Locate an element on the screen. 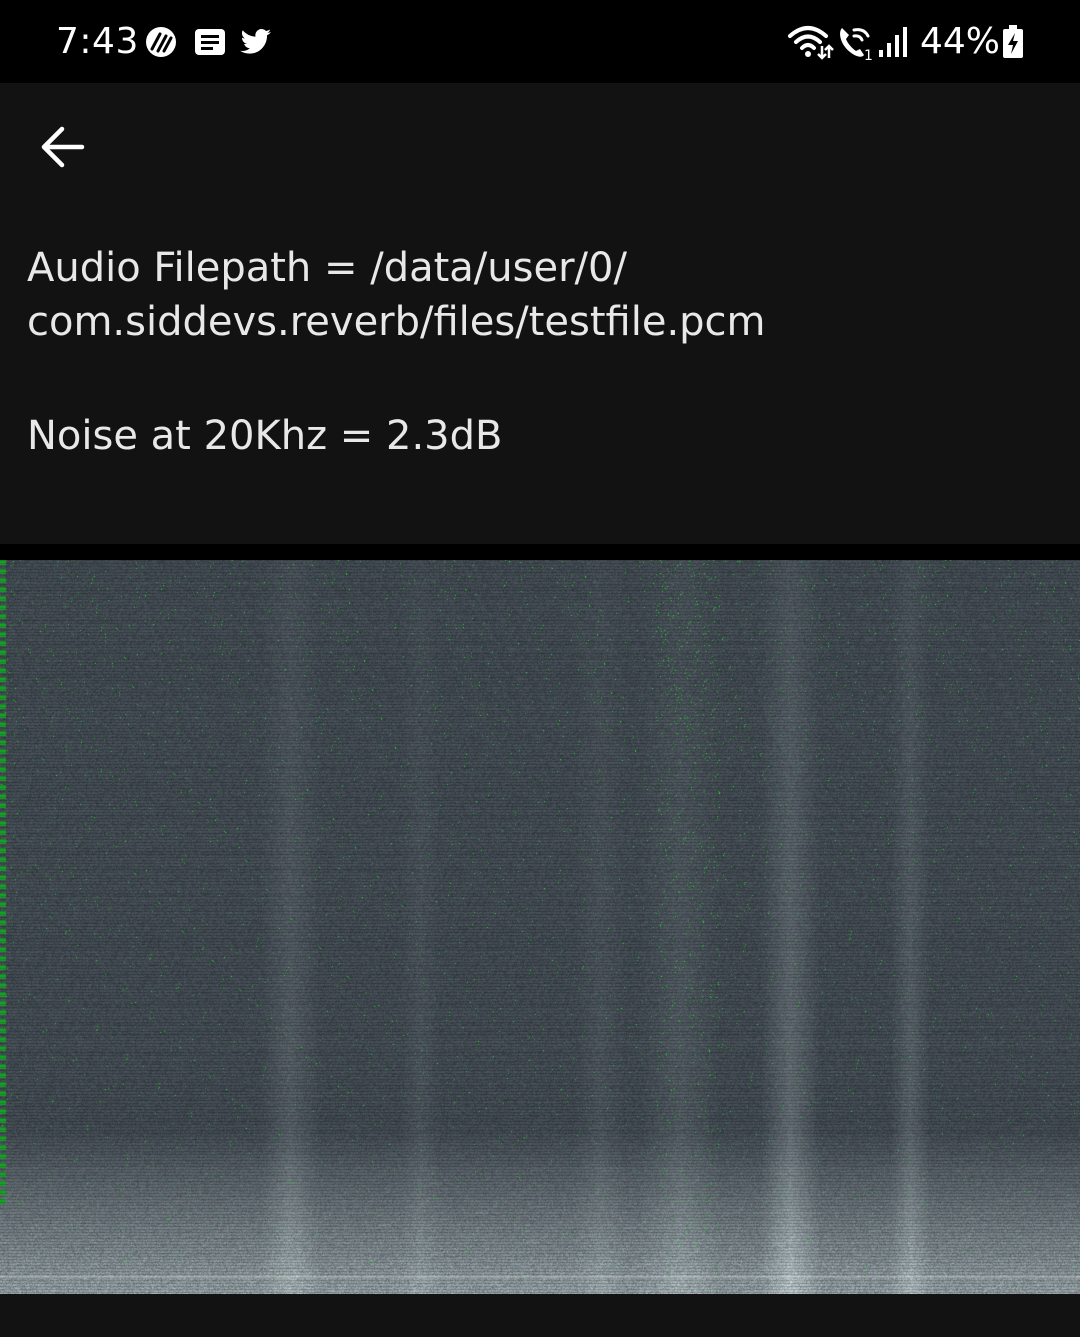  status-bar: 7:43 1 44% is located at coordinates (540, 41).